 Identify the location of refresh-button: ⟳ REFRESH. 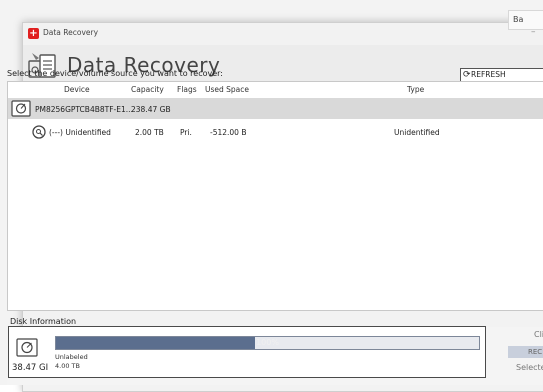
(501, 75).